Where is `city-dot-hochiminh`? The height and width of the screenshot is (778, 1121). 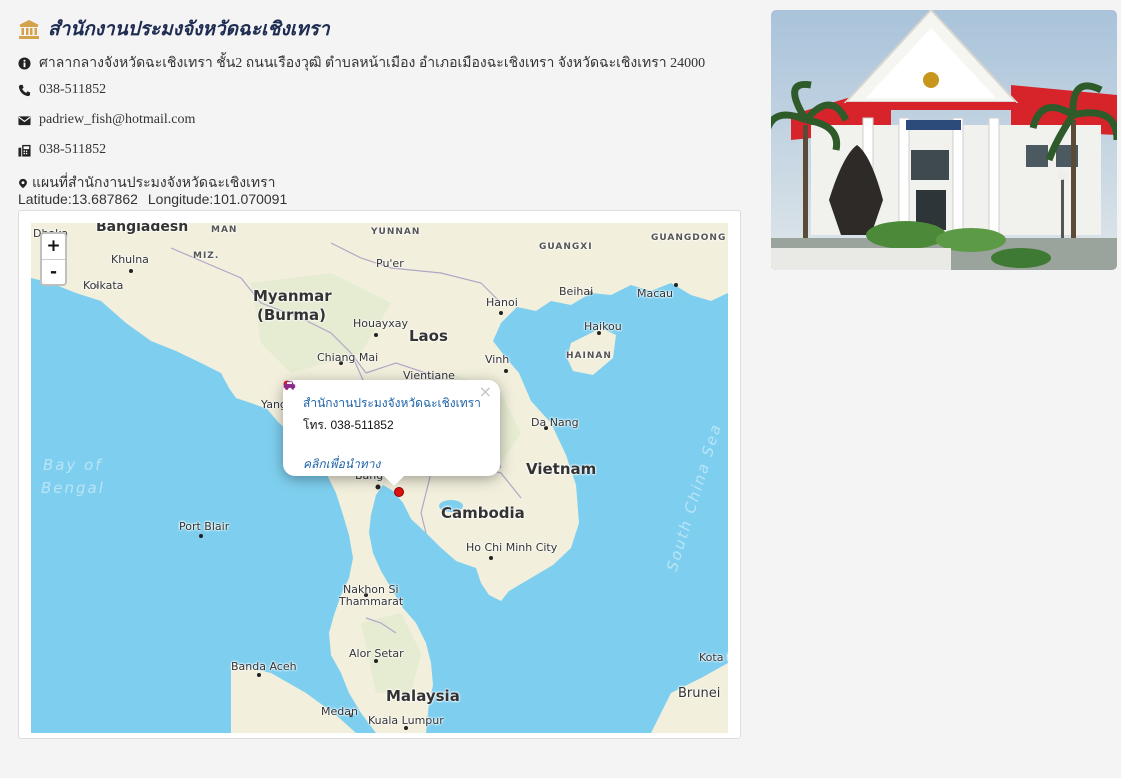 city-dot-hochiminh is located at coordinates (491, 558).